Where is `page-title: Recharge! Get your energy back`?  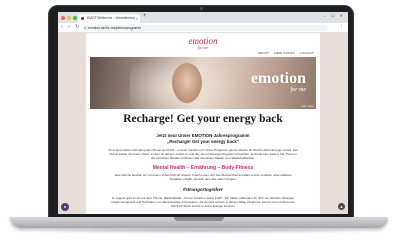
page-title: Recharge! Get your energy back is located at coordinates (203, 119).